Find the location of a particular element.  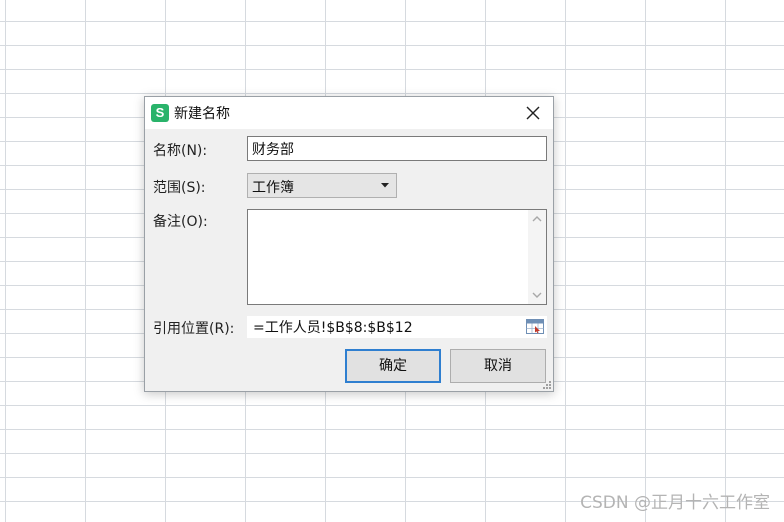

scope-selected-value: 工作簿 is located at coordinates (273, 188).